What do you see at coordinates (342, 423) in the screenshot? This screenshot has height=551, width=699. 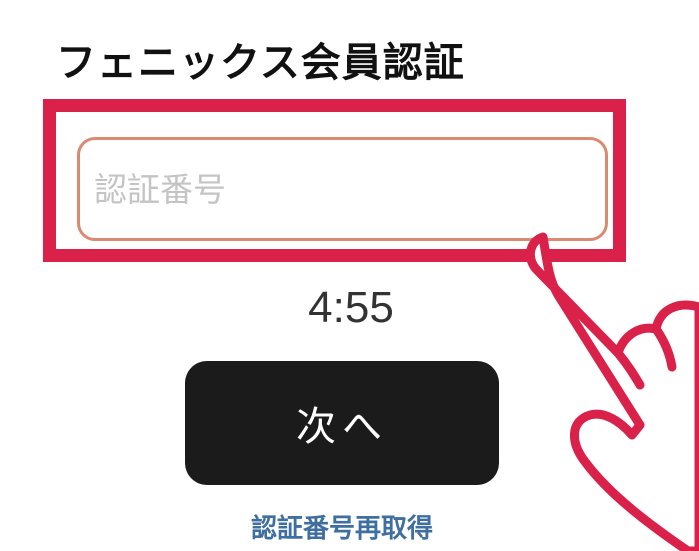 I see `next-button: 次へ` at bounding box center [342, 423].